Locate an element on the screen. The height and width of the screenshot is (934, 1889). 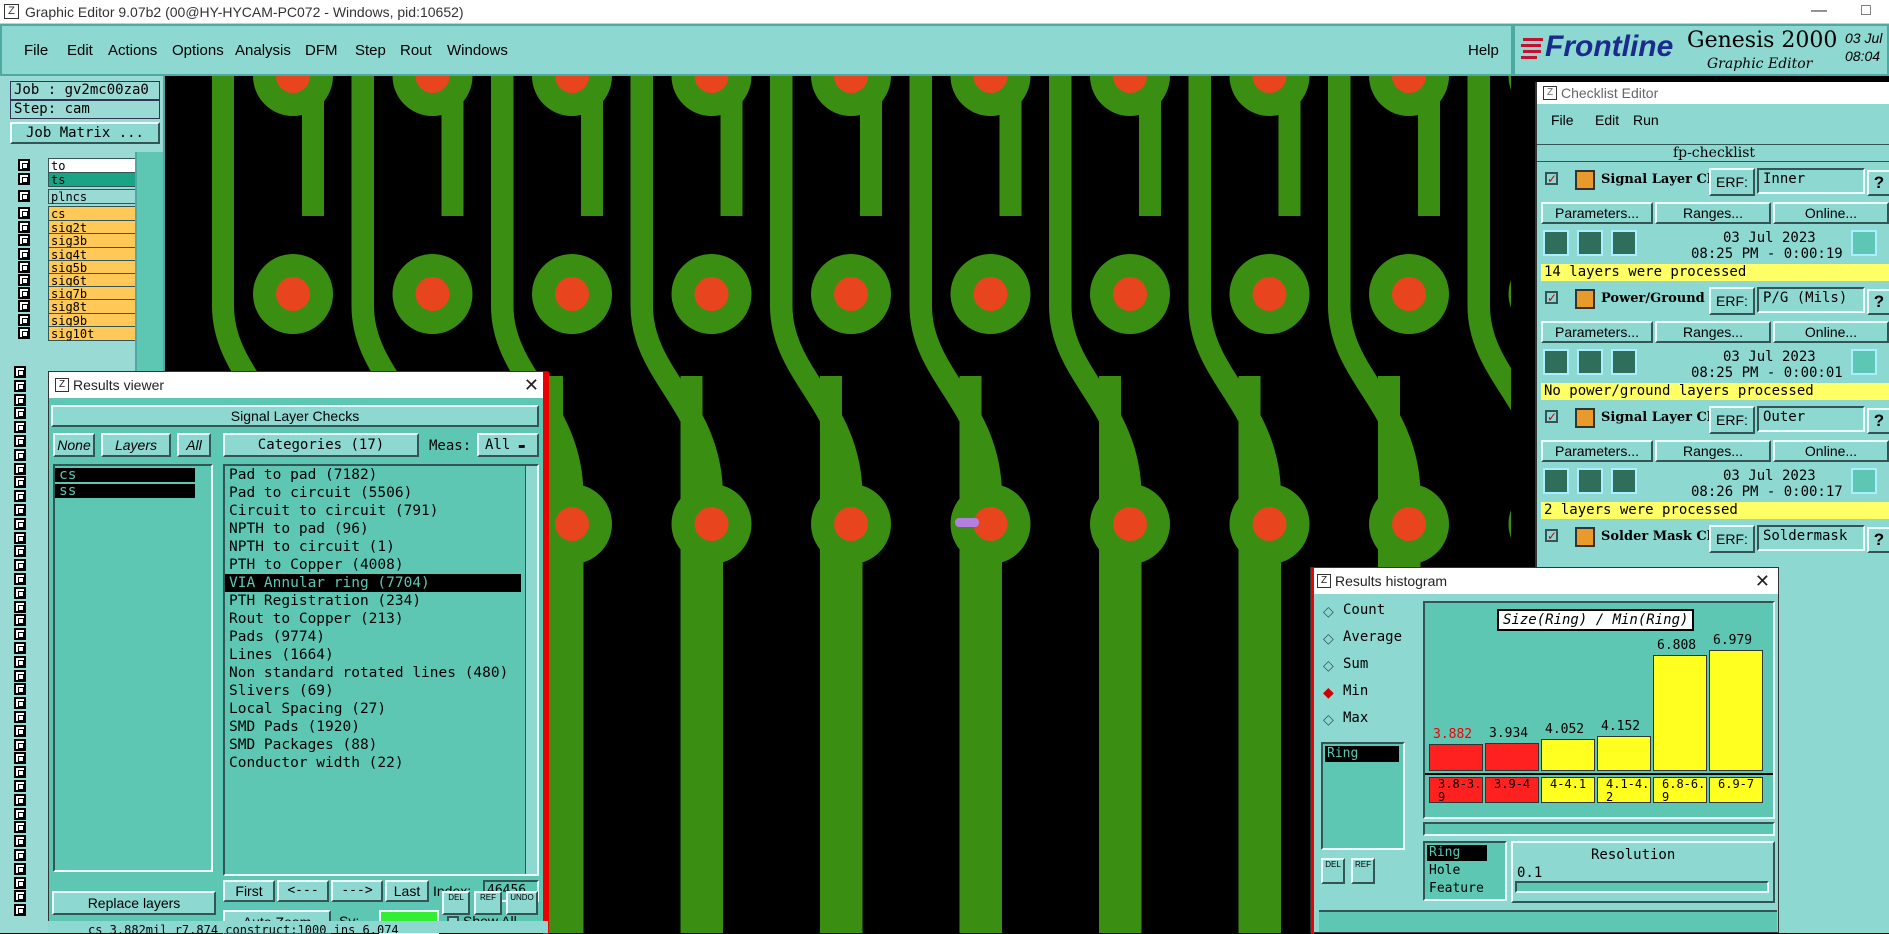
stop-action-icon is located at coordinates (1624, 481).